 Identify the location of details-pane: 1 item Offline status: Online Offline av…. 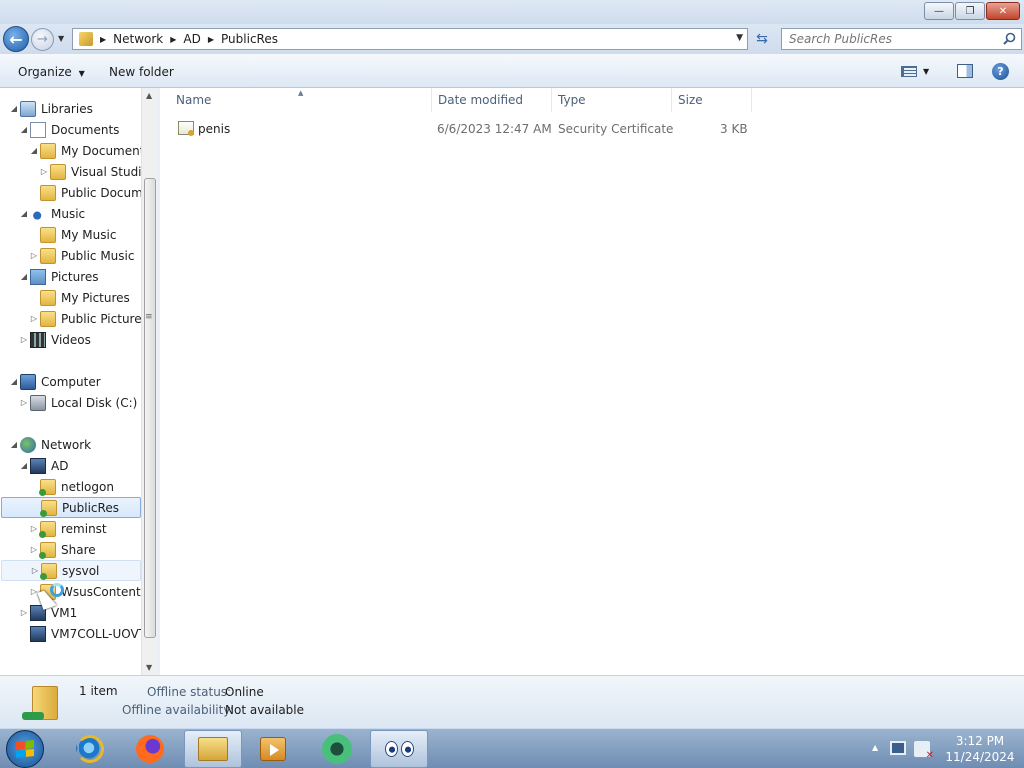
(512, 701).